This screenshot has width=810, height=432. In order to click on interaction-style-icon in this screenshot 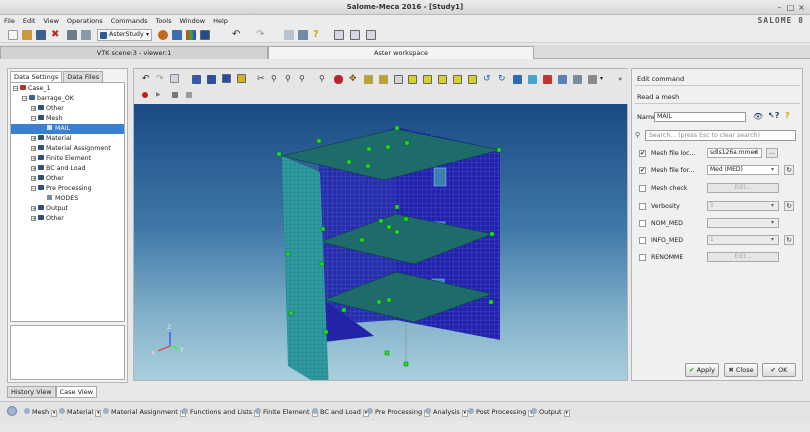, I will do `click(211, 79)`.